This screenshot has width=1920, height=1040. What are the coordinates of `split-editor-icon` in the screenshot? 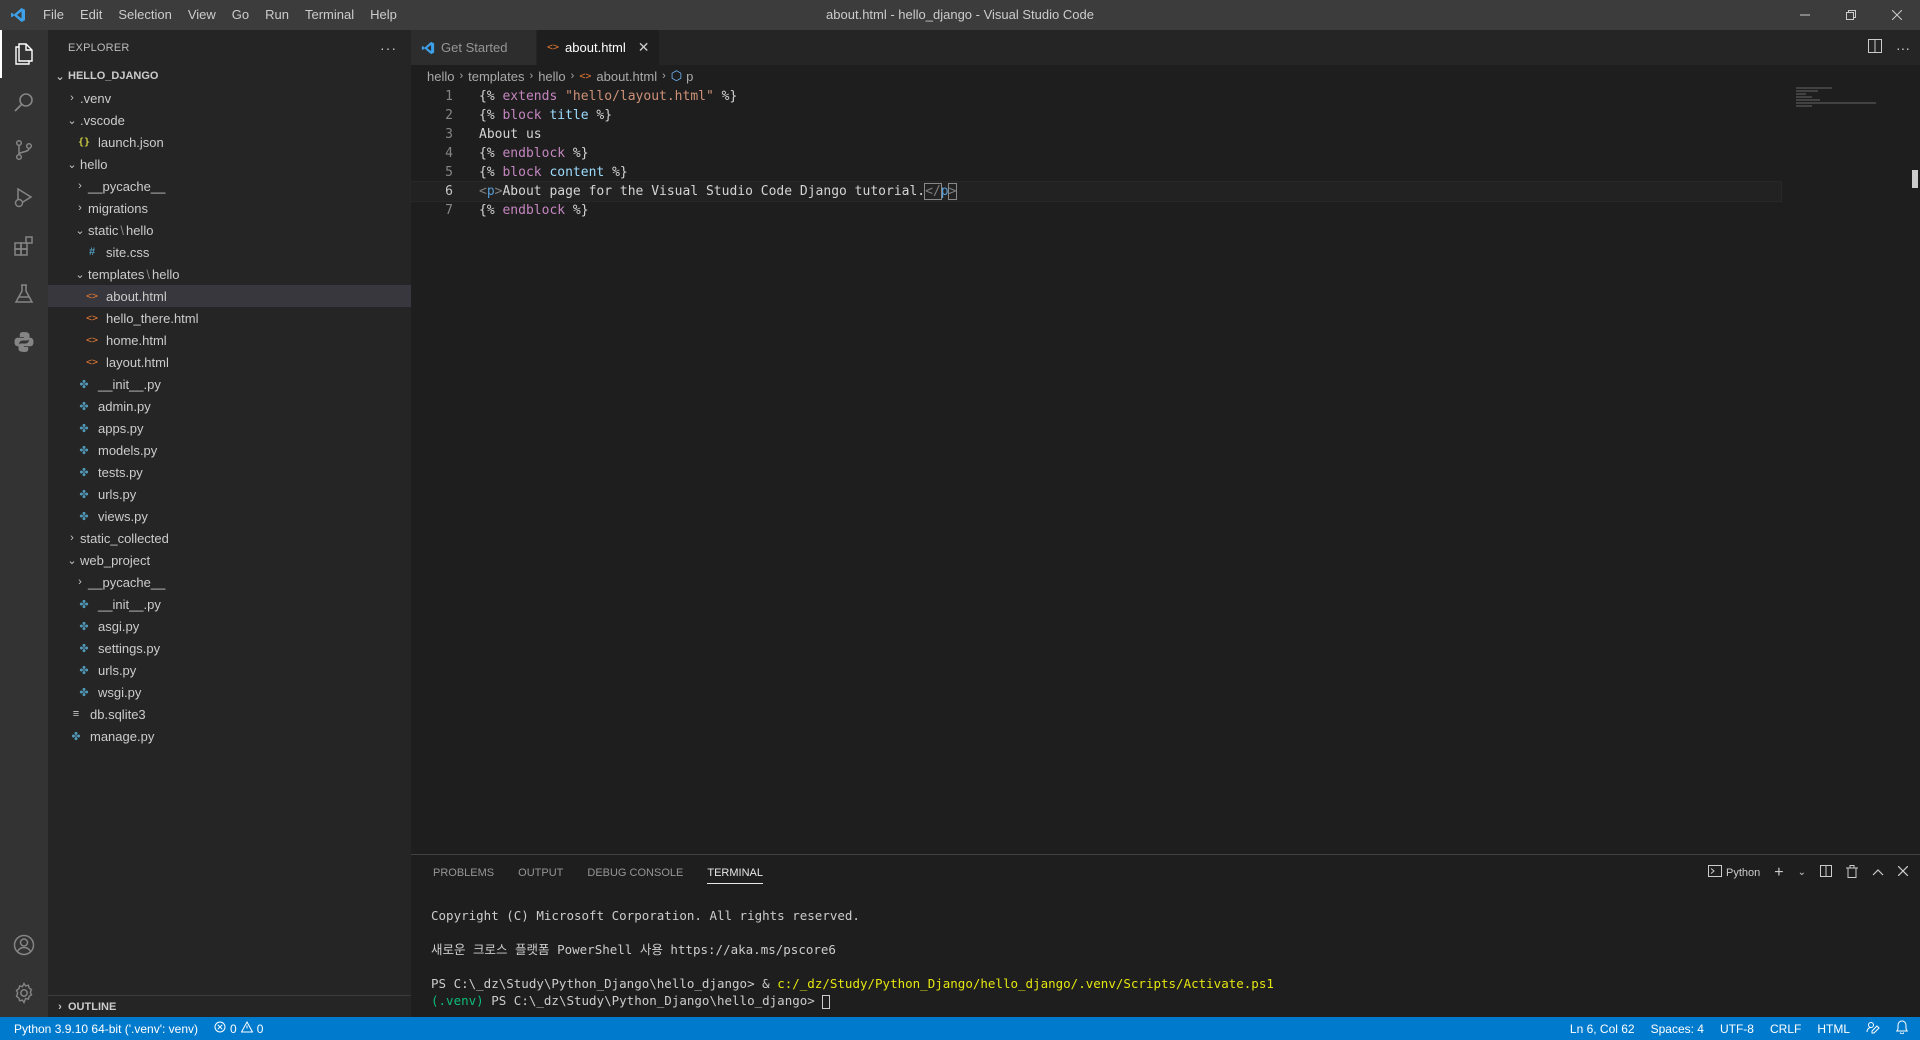 It's located at (1875, 47).